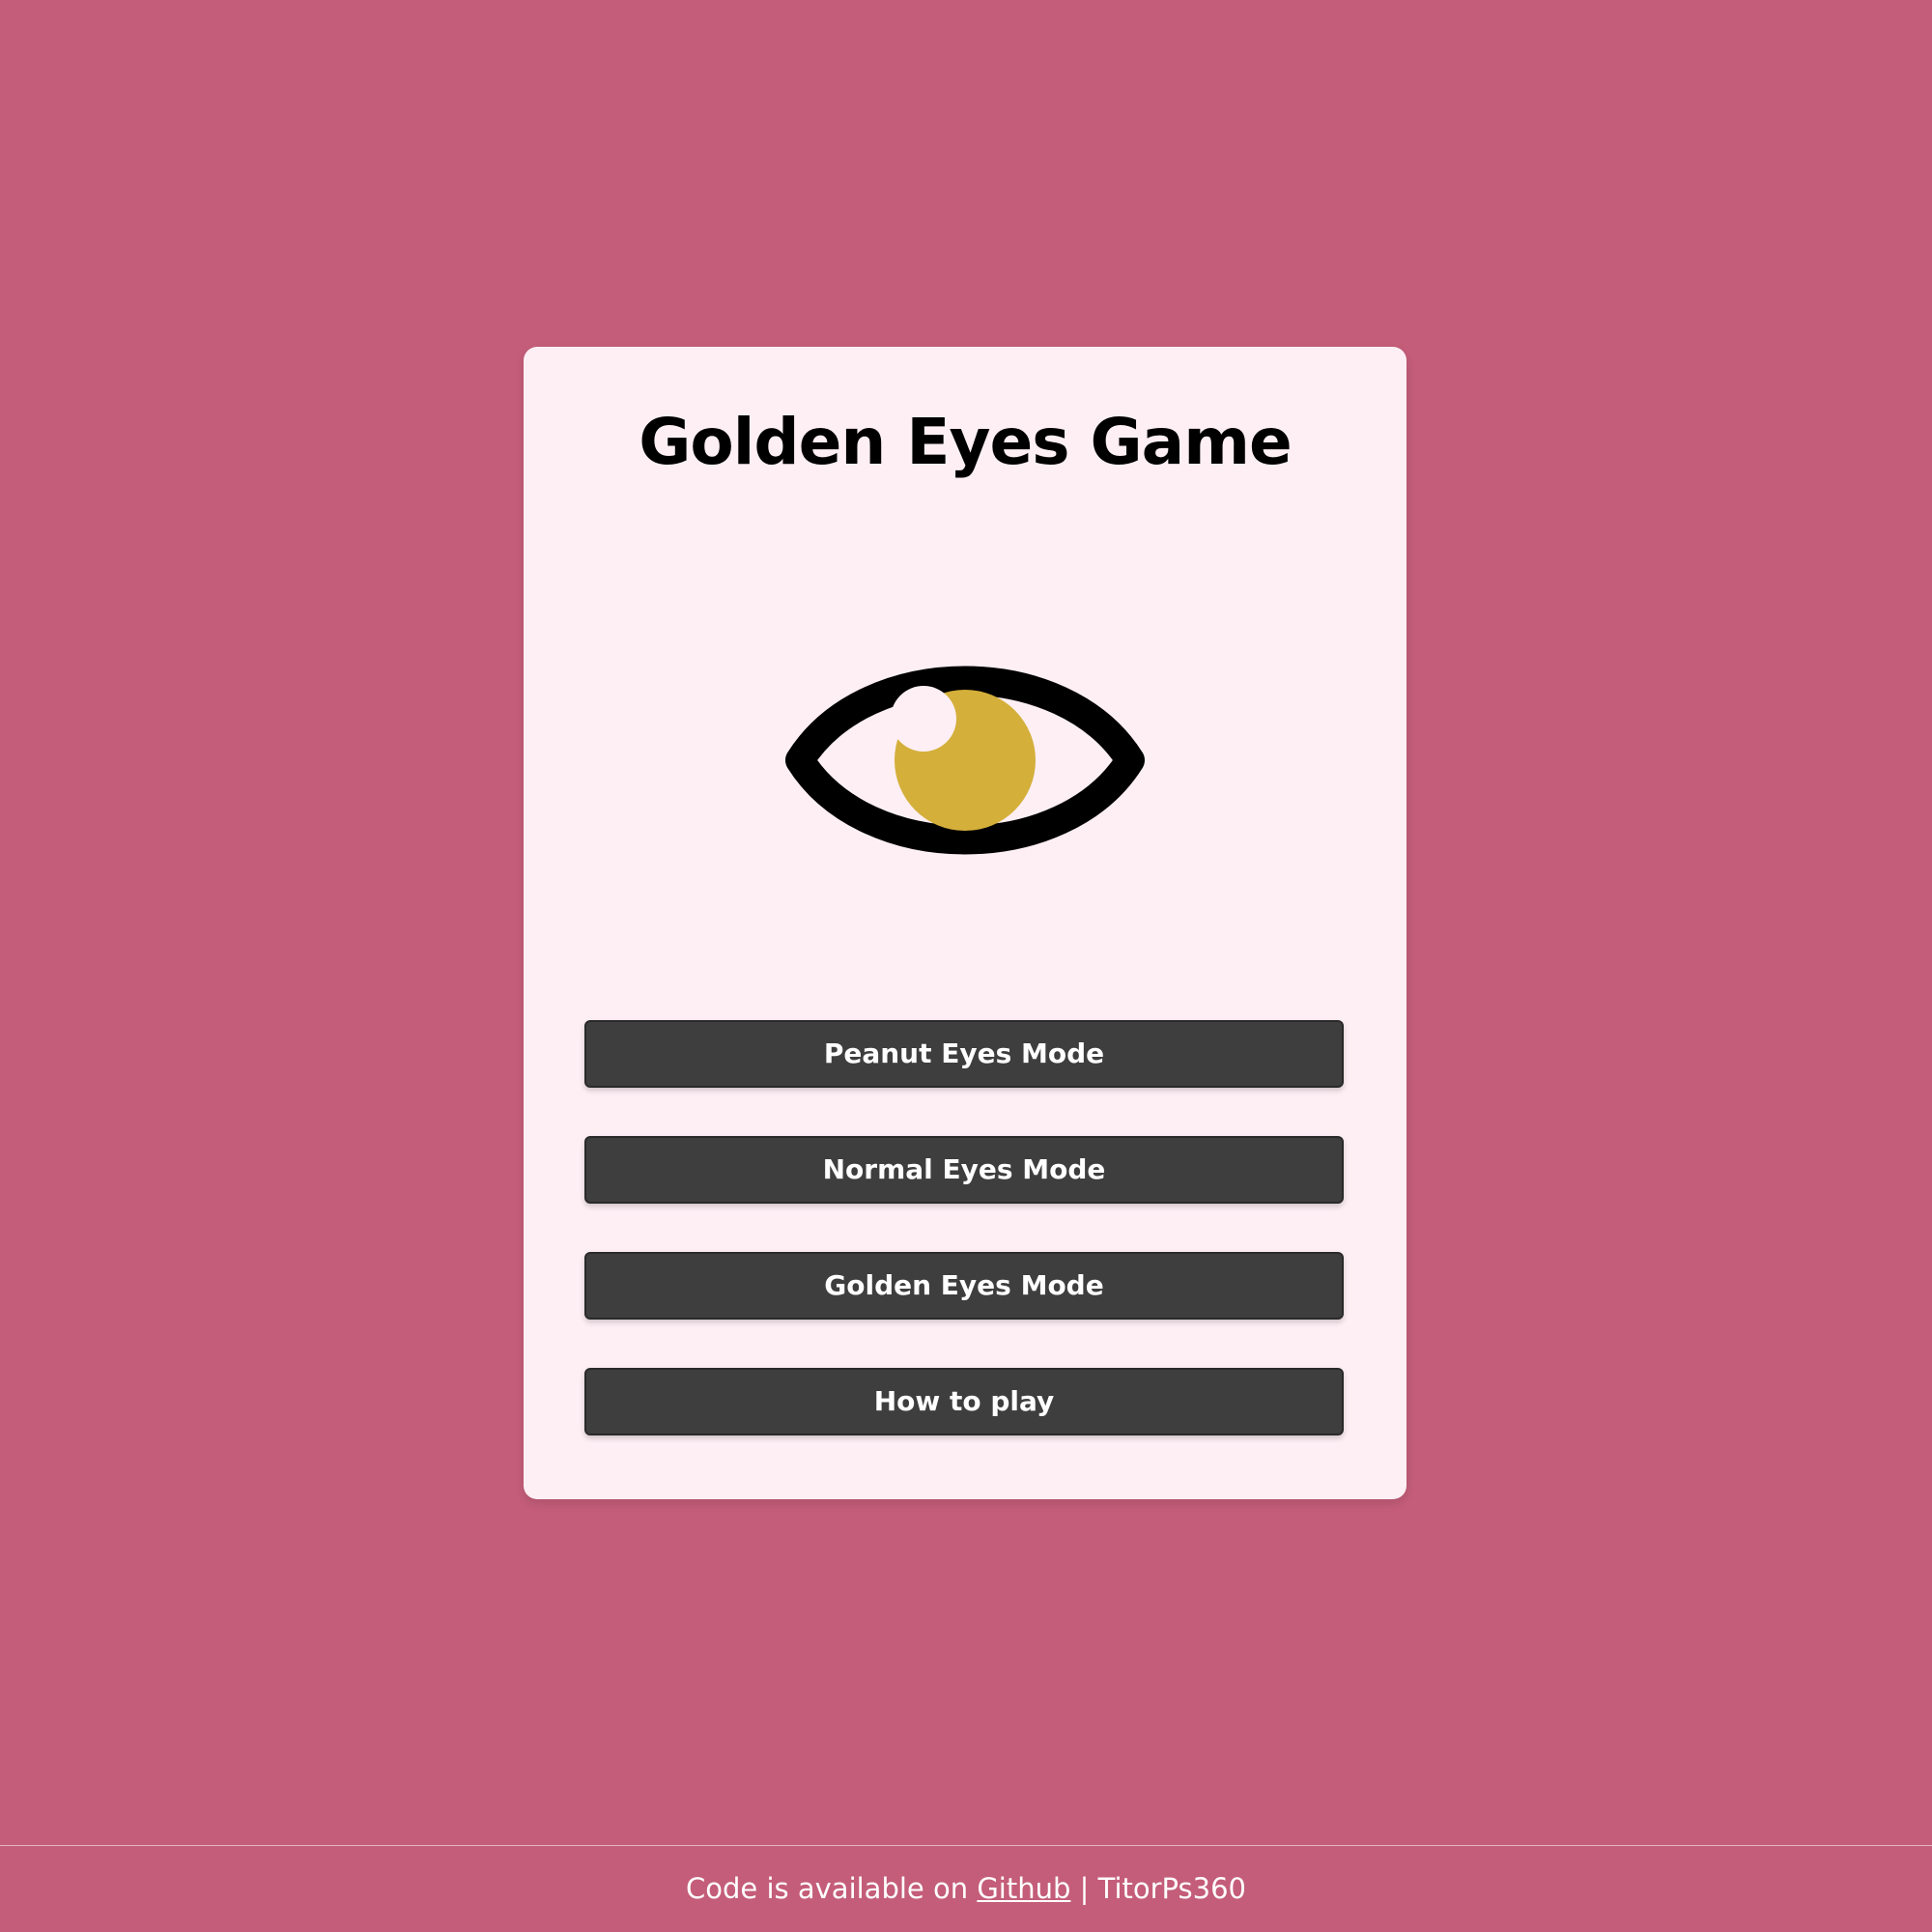 The image size is (1932, 1932). Describe the element at coordinates (1171, 1888) in the screenshot. I see `footer-author: TitorPs360` at that location.